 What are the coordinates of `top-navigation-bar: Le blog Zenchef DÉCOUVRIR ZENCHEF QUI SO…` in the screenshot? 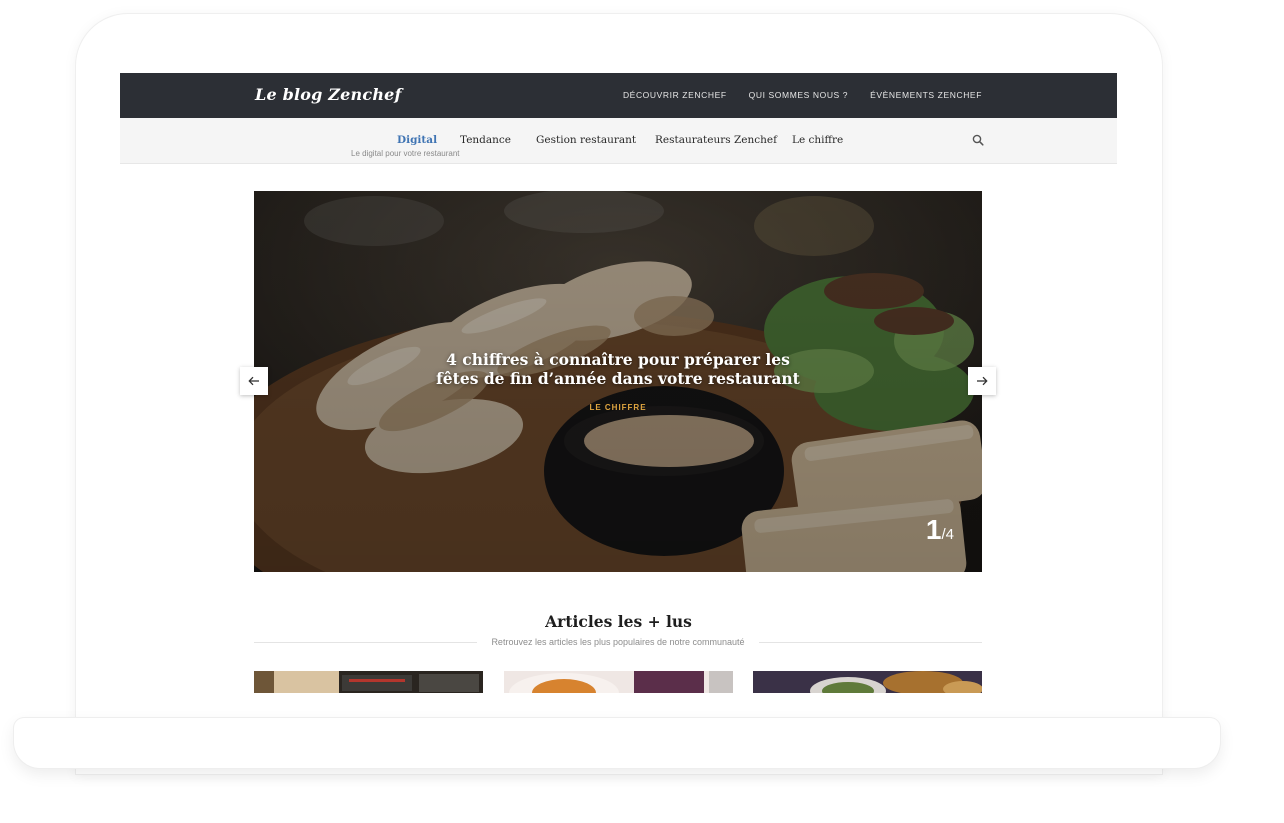 It's located at (618, 95).